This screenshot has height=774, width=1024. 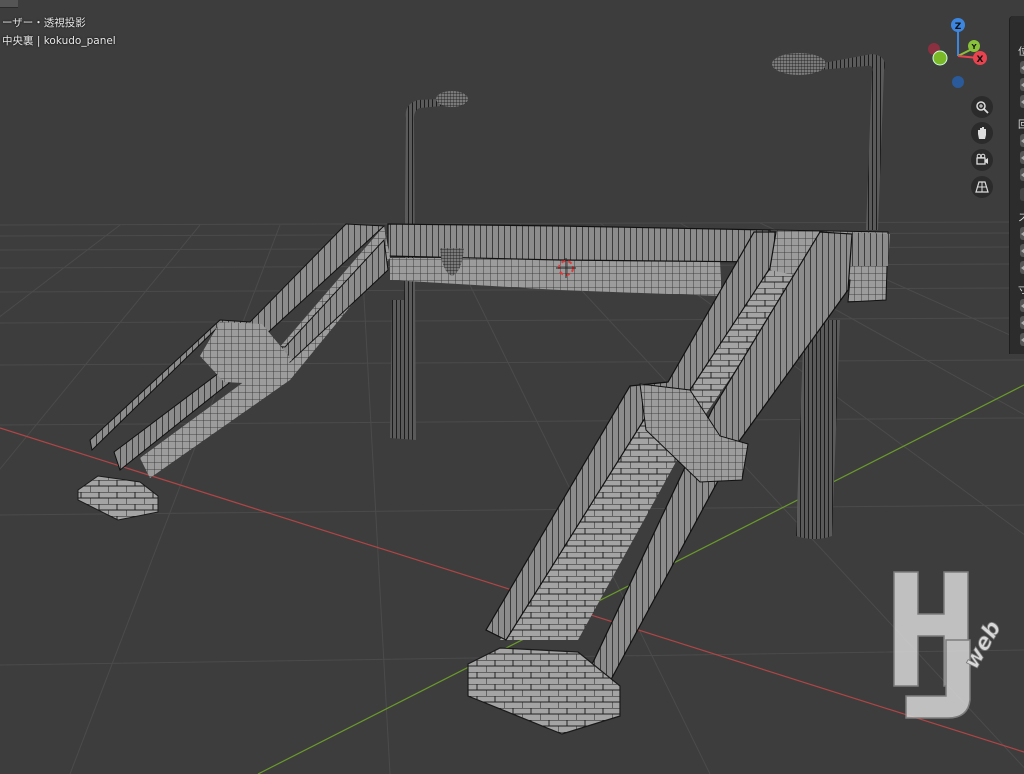 What do you see at coordinates (1022, 339) in the screenshot?
I see `dimensions-z-field` at bounding box center [1022, 339].